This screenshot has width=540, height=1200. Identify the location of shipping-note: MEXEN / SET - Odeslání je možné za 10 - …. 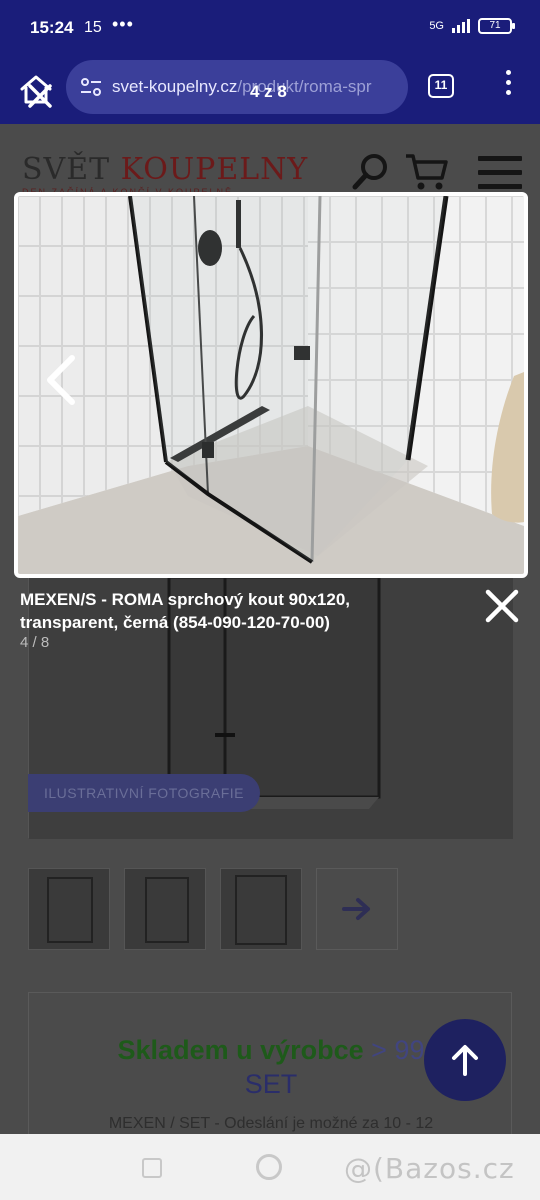
(271, 1123).